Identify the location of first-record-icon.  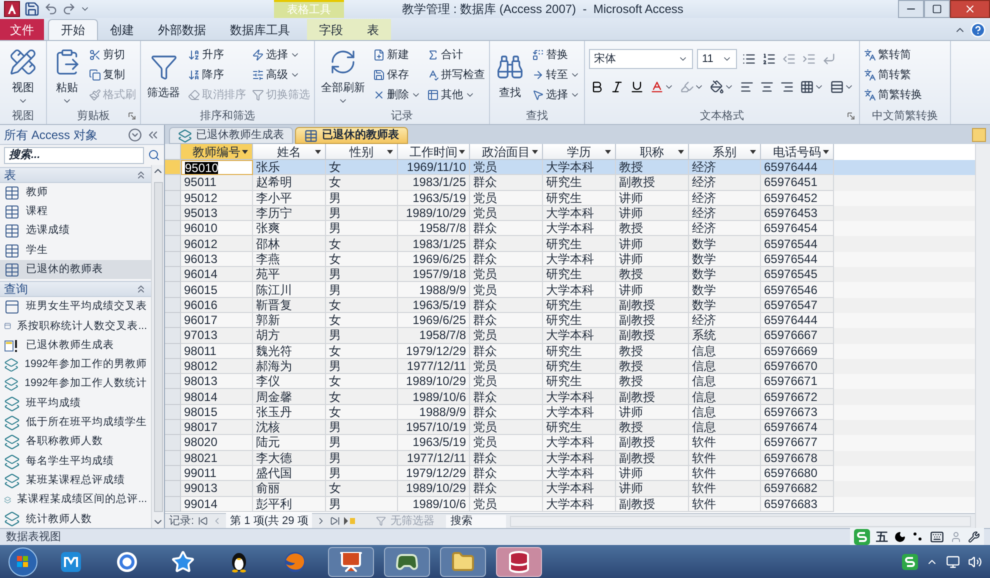
(203, 521).